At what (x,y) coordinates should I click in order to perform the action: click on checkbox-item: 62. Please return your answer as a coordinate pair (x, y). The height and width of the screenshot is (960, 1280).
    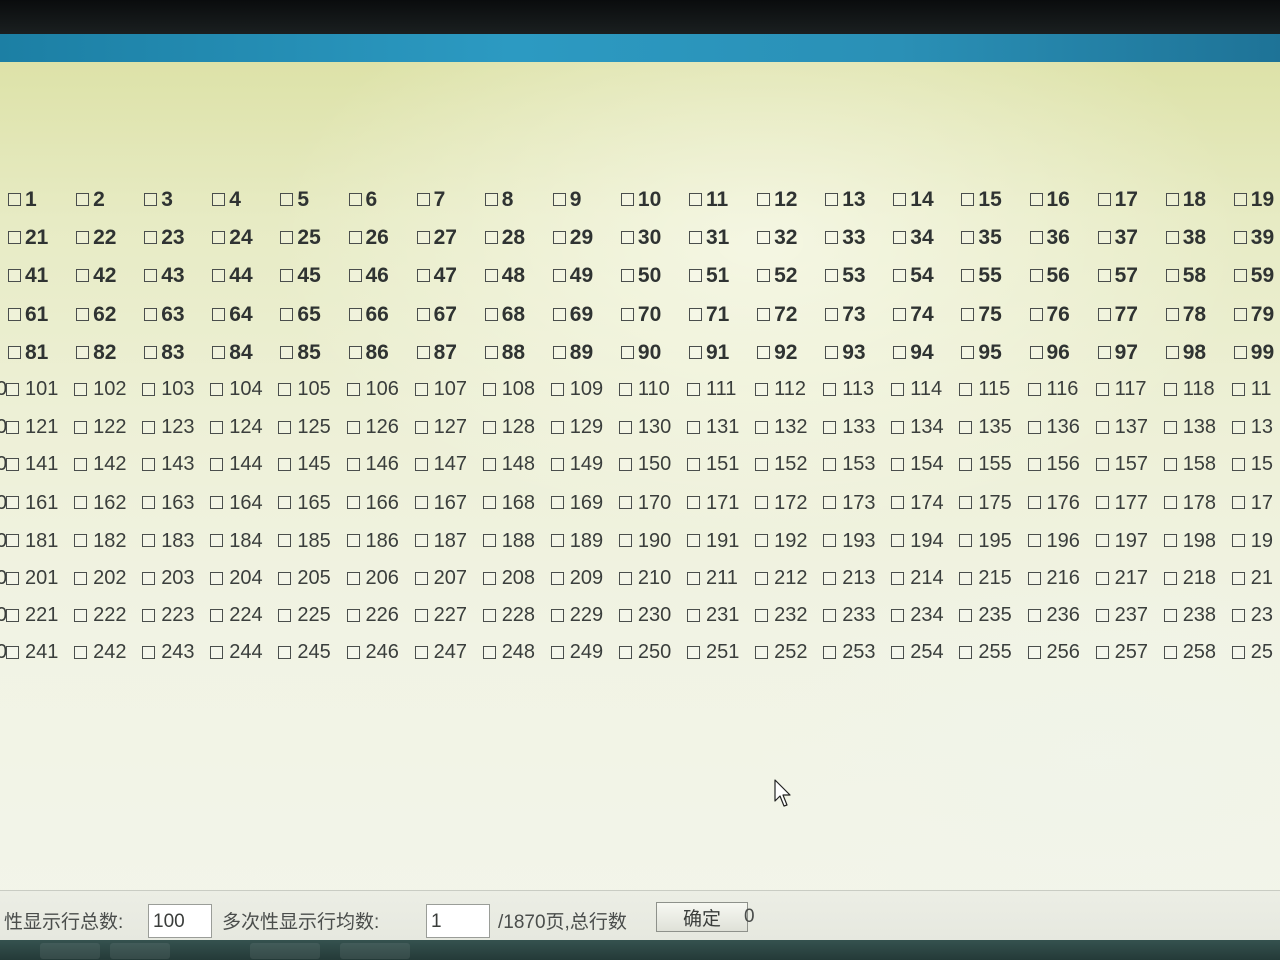
    Looking at the image, I should click on (96, 314).